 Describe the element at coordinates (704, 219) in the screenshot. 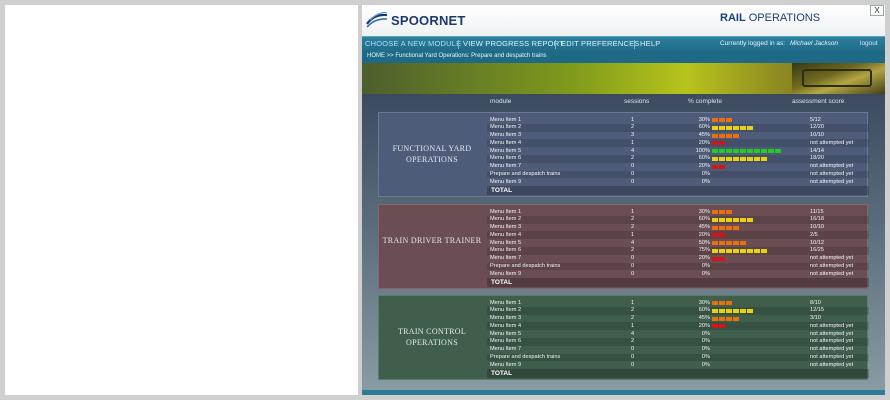

I see `percent-complete: 60%` at that location.